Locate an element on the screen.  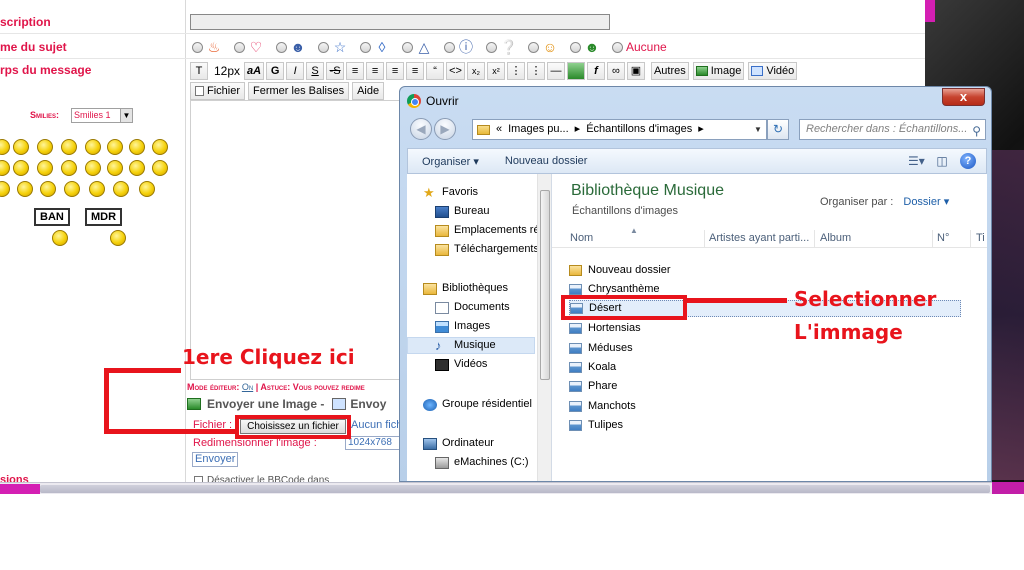
preview-pane-icon: ◫ is located at coordinates (942, 161).